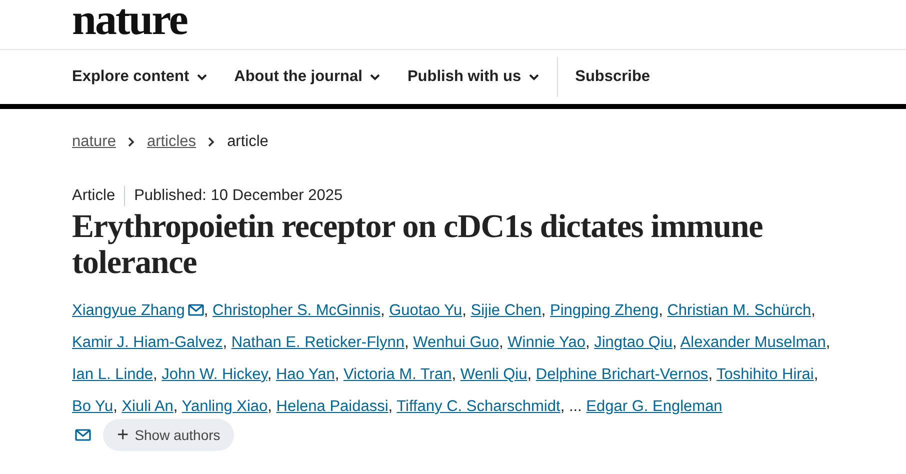  Describe the element at coordinates (140, 77) in the screenshot. I see `nav-link: Explore content` at that location.